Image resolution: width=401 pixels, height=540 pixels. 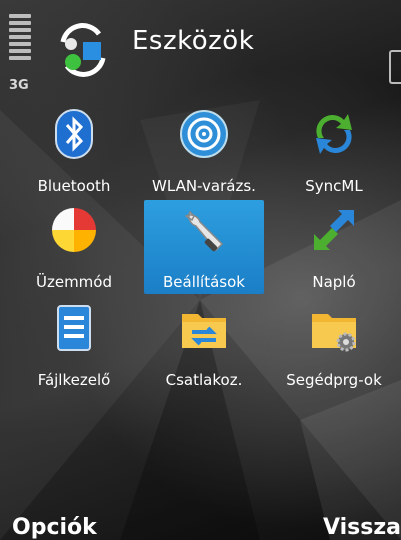 I want to click on sync-icon, so click(x=334, y=134).